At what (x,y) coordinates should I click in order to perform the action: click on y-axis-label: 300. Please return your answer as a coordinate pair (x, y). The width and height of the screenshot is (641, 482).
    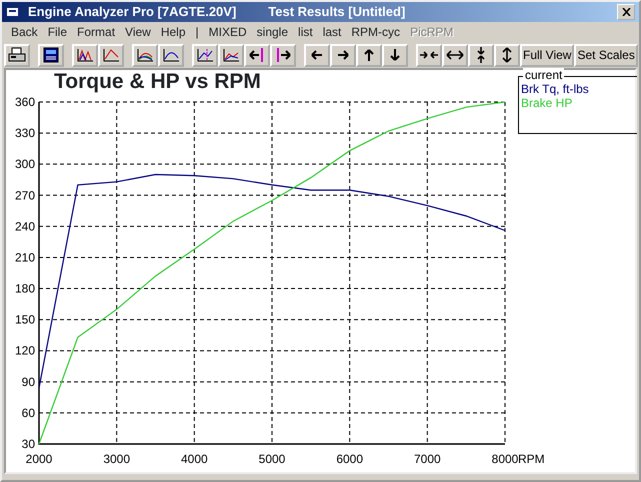
    Looking at the image, I should click on (24, 164).